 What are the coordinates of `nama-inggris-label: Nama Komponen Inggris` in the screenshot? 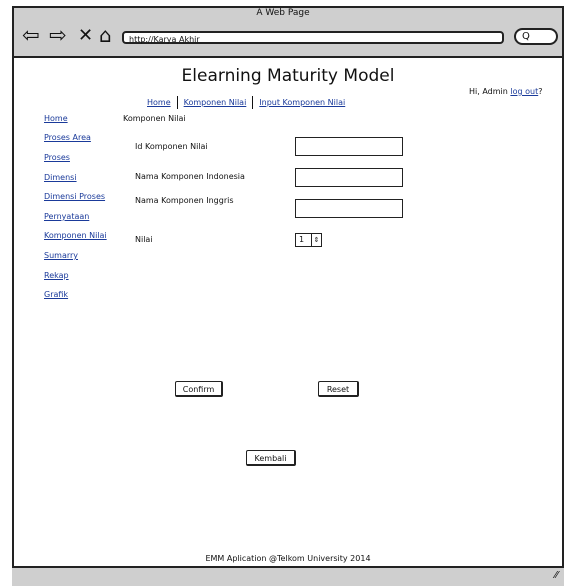 It's located at (184, 200).